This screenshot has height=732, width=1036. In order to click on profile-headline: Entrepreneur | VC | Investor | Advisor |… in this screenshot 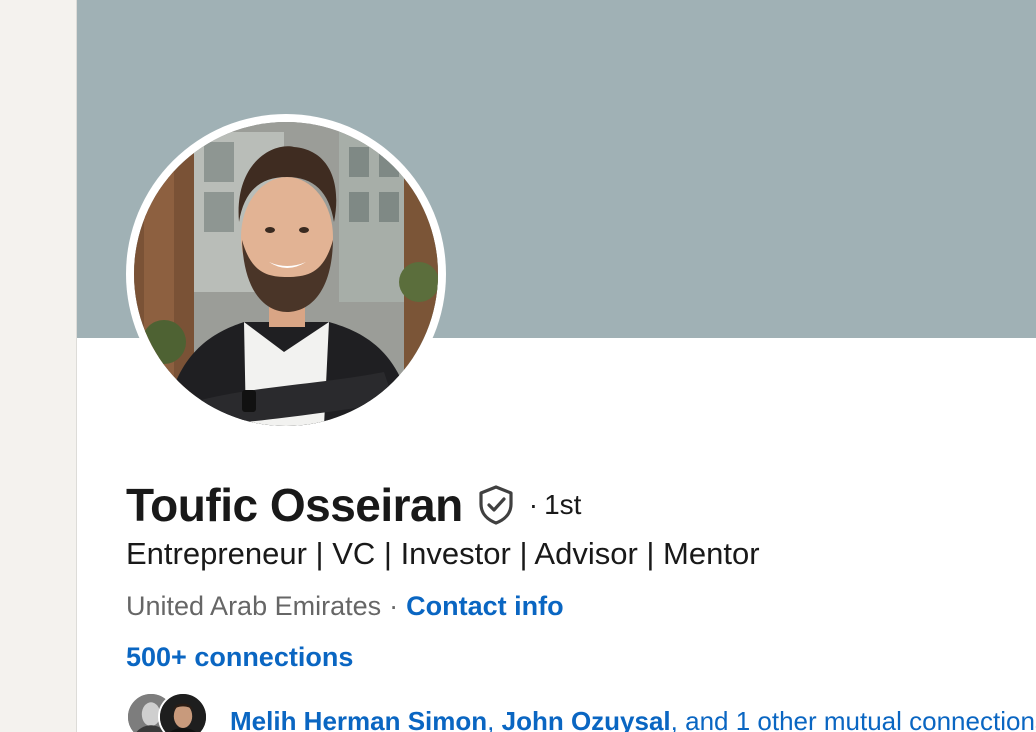, I will do `click(443, 553)`.